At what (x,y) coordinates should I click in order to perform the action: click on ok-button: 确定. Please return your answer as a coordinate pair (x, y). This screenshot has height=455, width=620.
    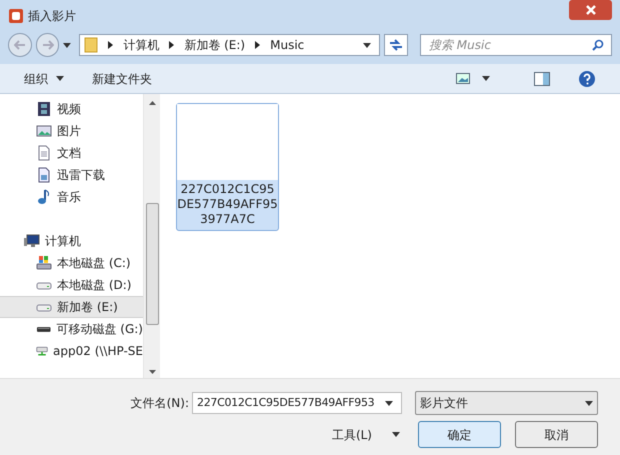
    Looking at the image, I should click on (459, 434).